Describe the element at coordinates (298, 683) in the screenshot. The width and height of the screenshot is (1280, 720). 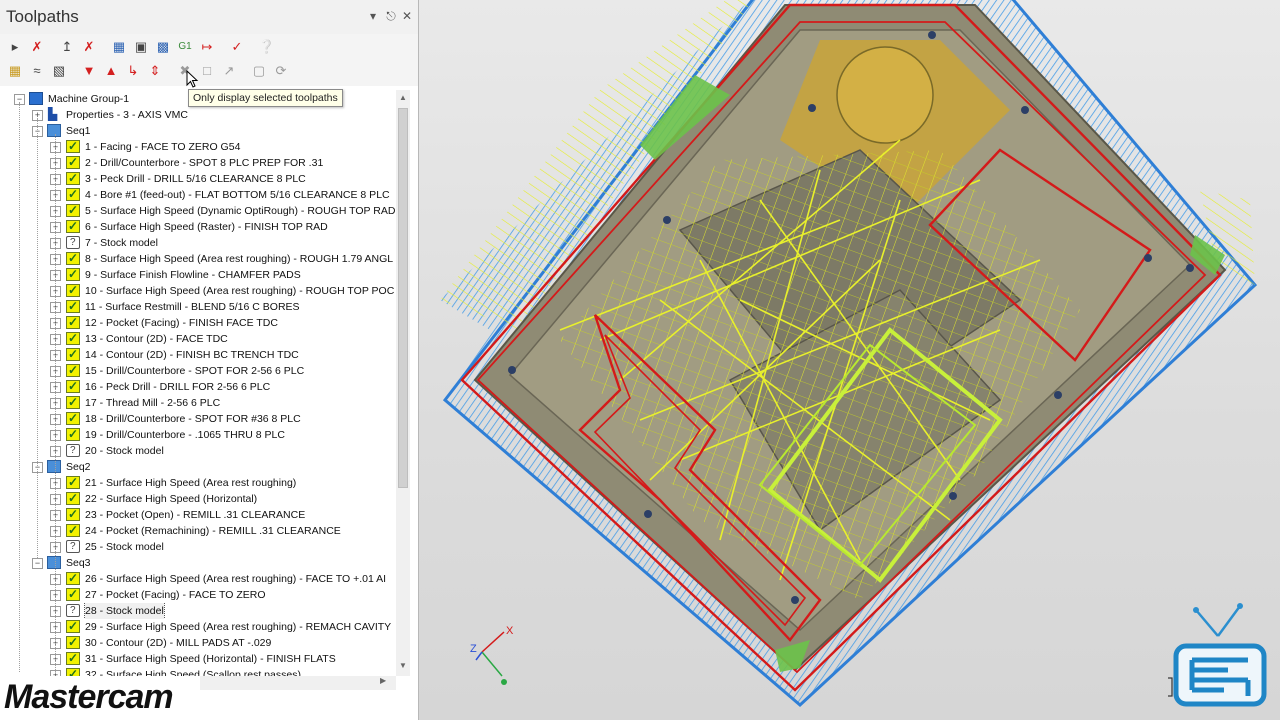
I see `tree-horizontal-scrollbar: ▶` at that location.